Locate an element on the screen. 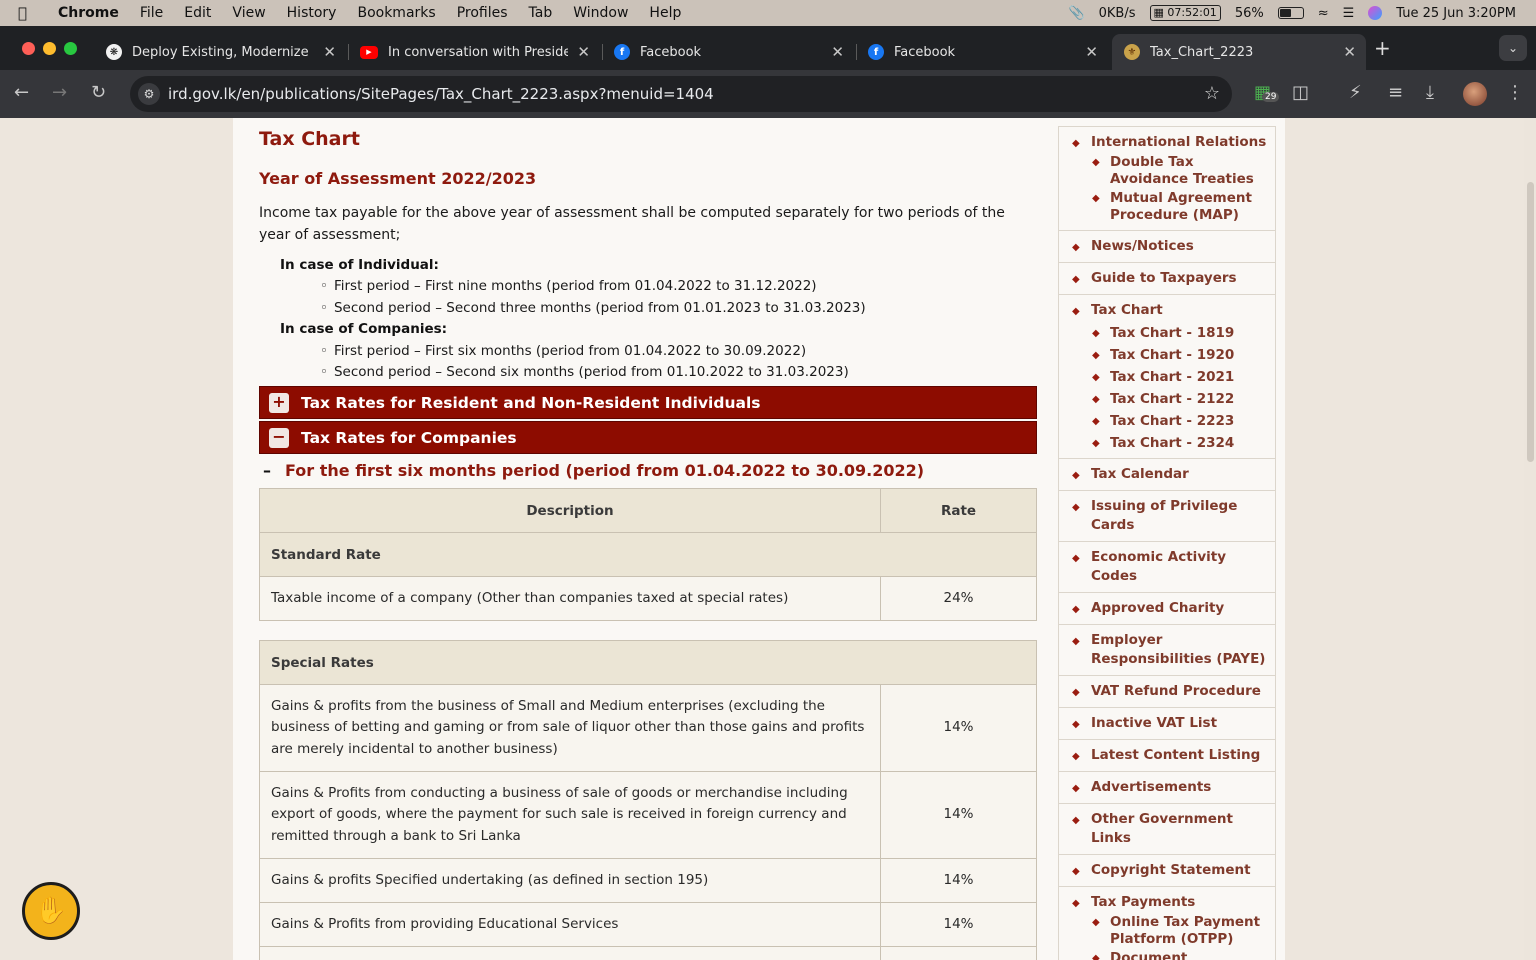  menu-app-chrome: Chrome is located at coordinates (88, 13).